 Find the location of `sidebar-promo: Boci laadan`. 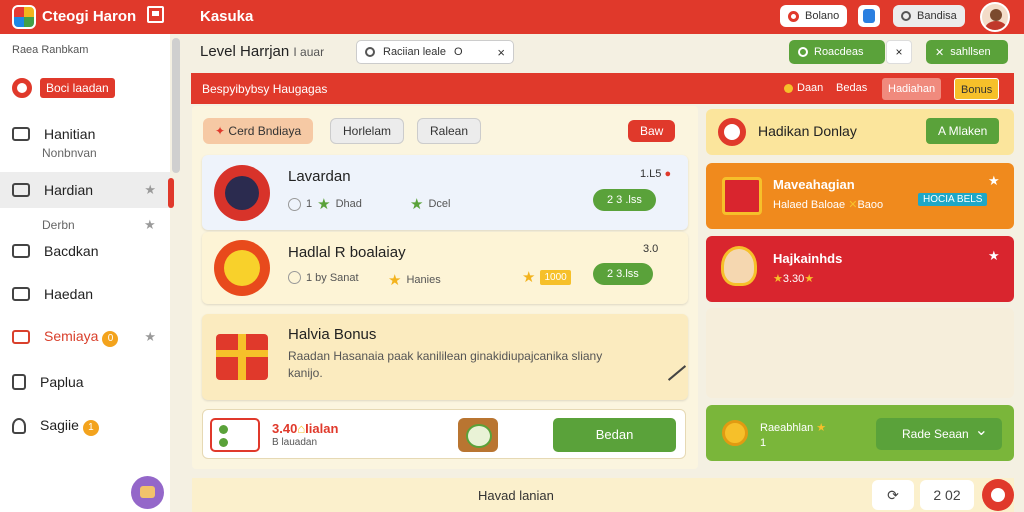

sidebar-promo: Boci laadan is located at coordinates (63, 88).